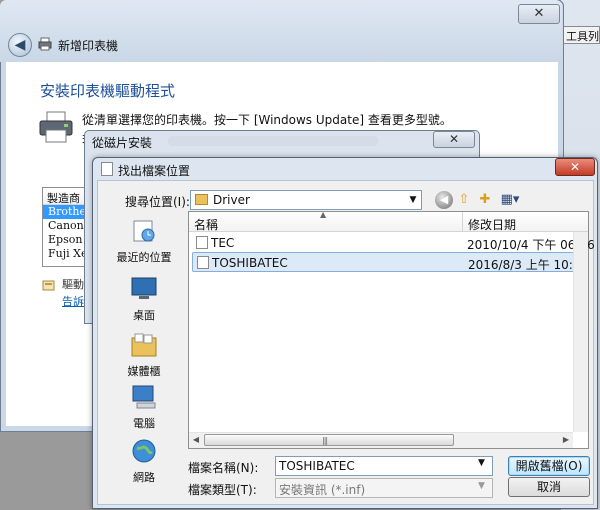 The width and height of the screenshot is (600, 510). I want to click on new-folder-icon: ✚, so click(485, 200).